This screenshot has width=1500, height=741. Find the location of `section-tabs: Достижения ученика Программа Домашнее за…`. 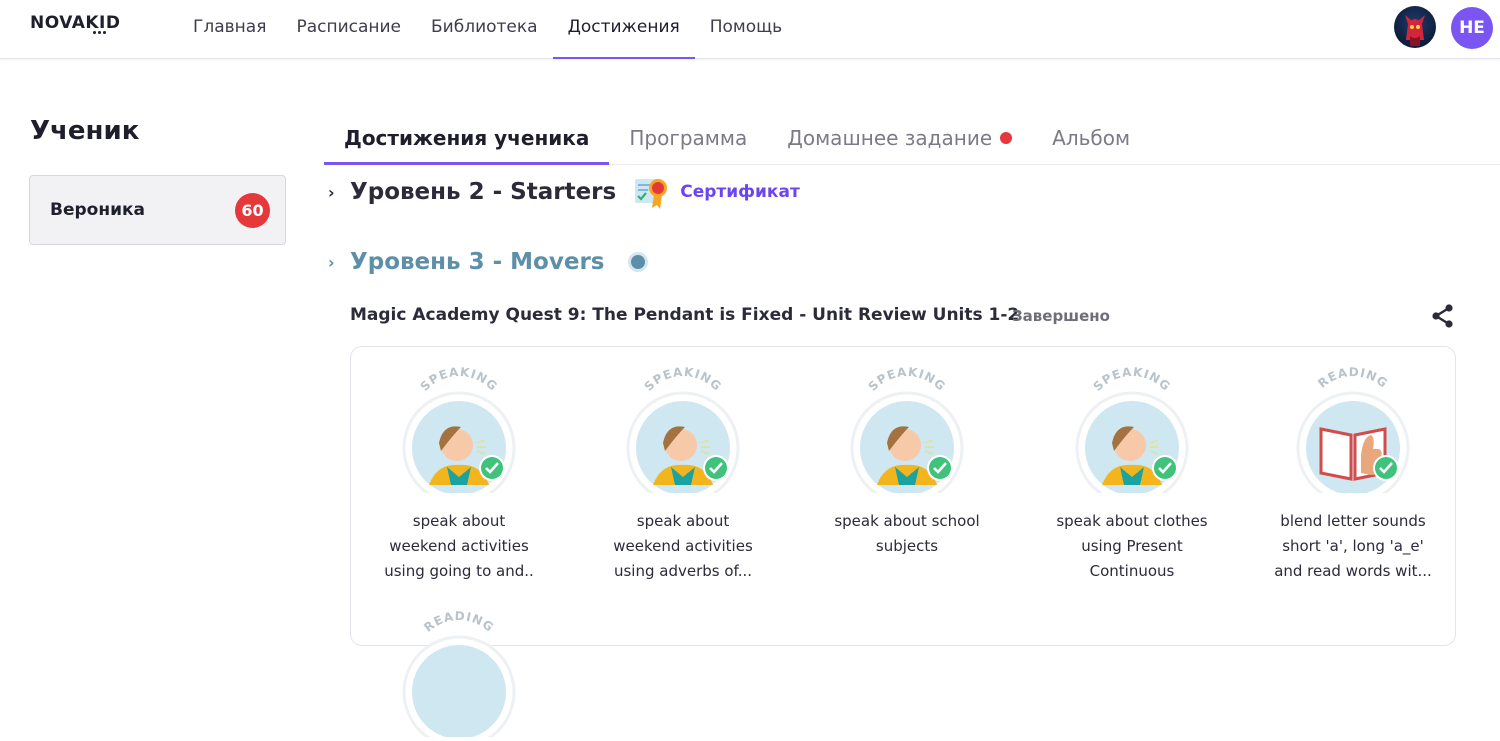

section-tabs: Достижения ученика Программа Домашнее за… is located at coordinates (912, 140).